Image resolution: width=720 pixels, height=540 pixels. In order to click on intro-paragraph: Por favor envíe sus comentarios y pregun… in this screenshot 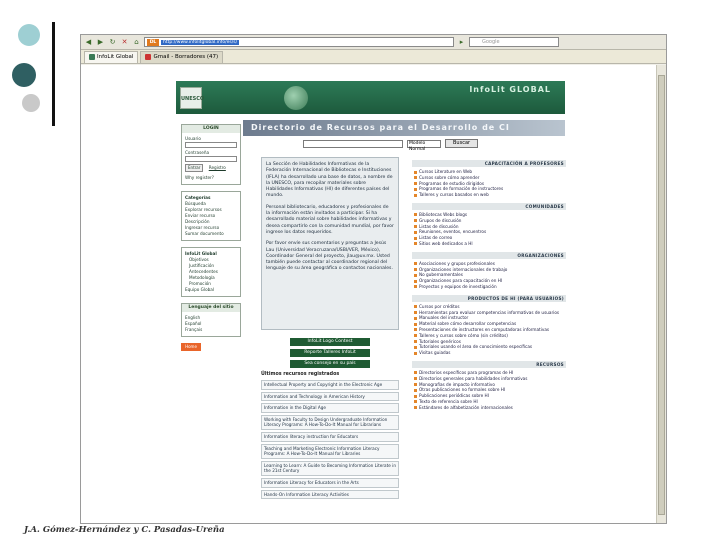, I will do `click(329, 256)`.